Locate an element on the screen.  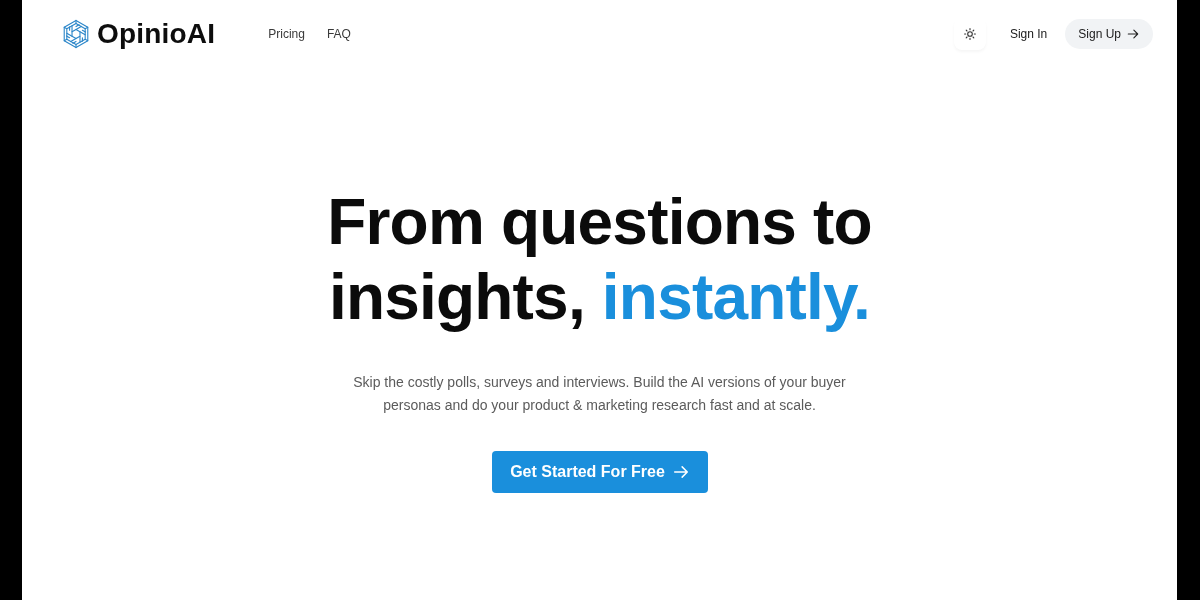
get-started-button: Get Started For Free is located at coordinates (599, 472).